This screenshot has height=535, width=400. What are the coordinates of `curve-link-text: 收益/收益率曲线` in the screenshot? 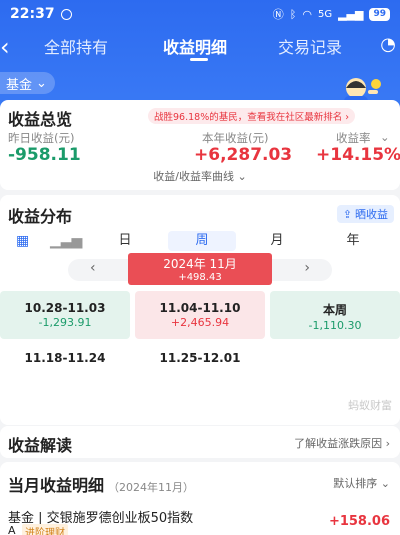 It's located at (193, 176).